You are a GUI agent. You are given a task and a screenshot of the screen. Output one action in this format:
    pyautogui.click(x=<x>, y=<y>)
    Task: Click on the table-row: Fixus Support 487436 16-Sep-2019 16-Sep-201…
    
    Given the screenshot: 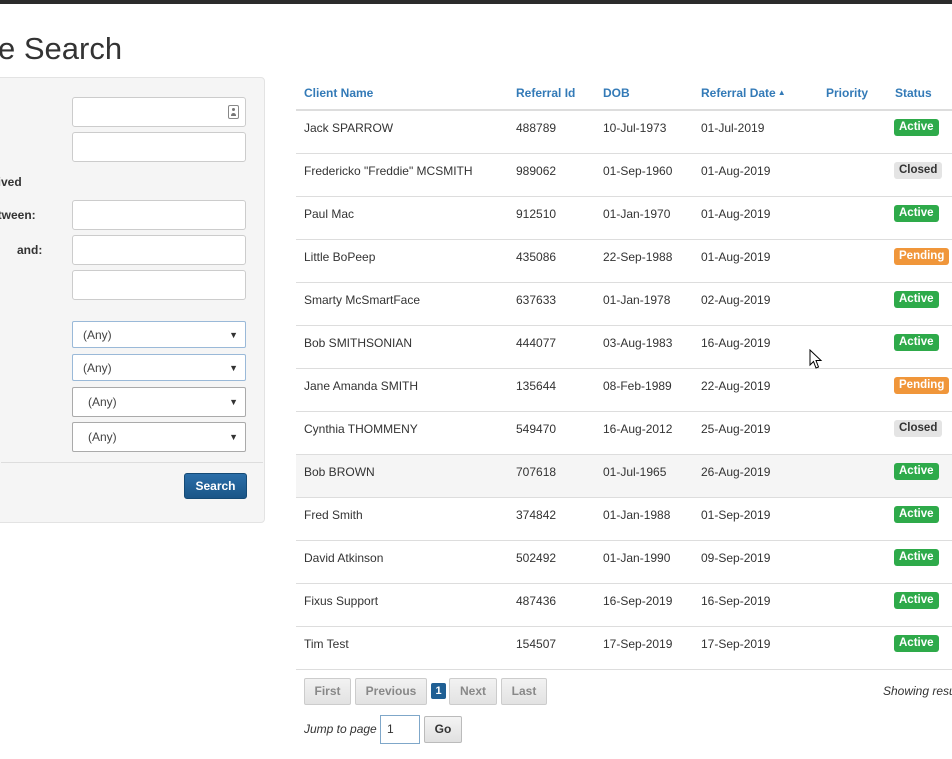 What is the action you would take?
    pyautogui.click(x=624, y=605)
    